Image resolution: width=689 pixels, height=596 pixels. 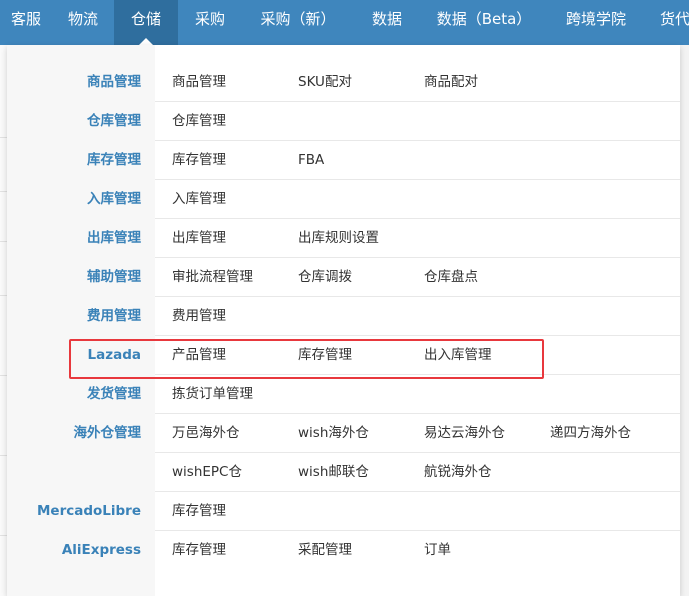 What do you see at coordinates (209, 19) in the screenshot?
I see `nav-item-label: 采购` at bounding box center [209, 19].